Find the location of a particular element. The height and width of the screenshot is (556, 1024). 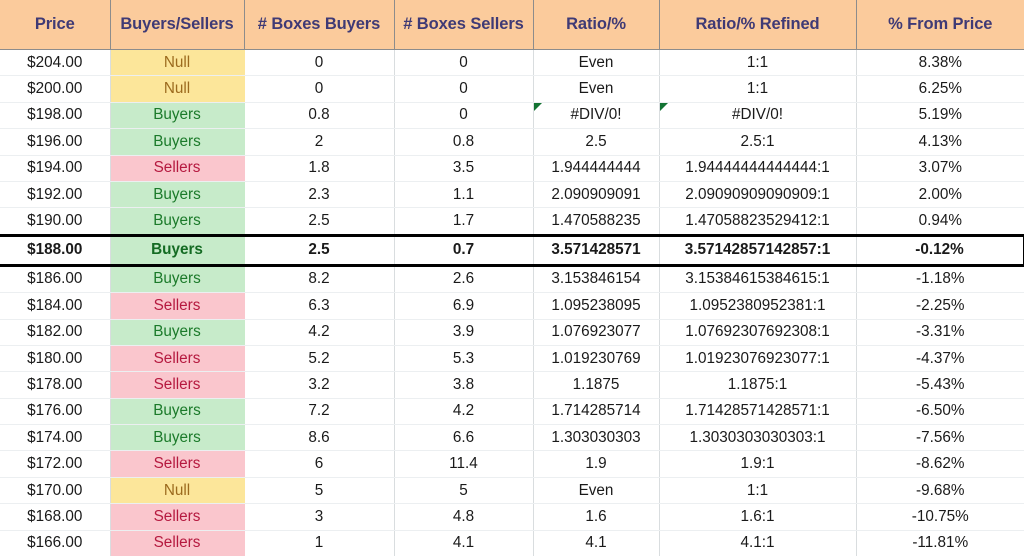

cell-price: $194.00 is located at coordinates (55, 168).